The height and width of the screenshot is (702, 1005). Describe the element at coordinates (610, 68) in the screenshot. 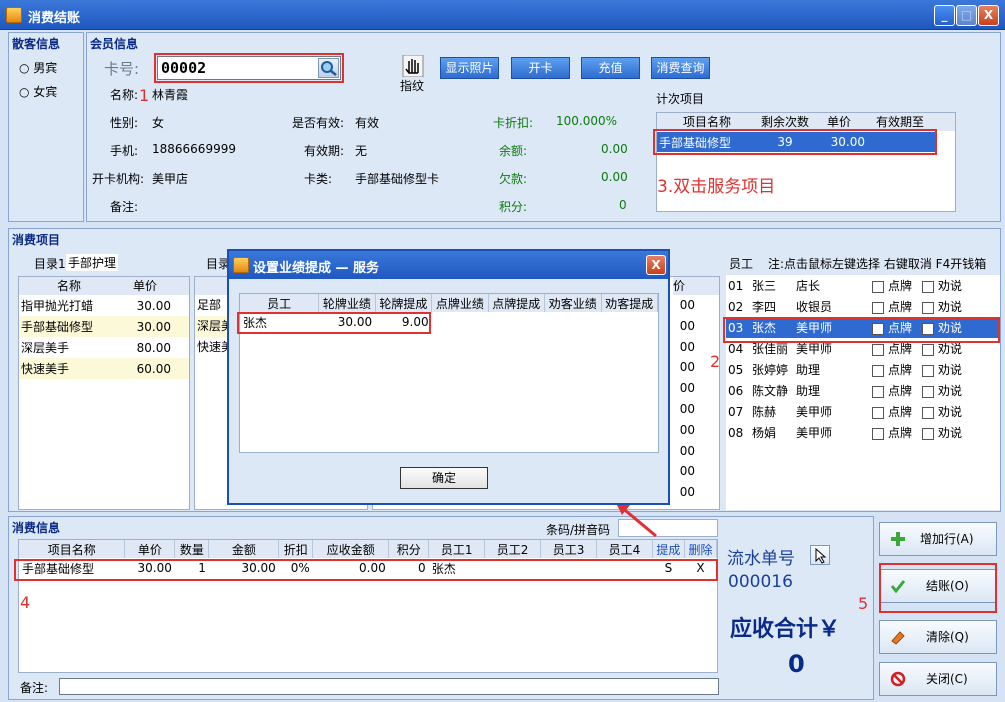

I see `recharge-button: 充值` at that location.